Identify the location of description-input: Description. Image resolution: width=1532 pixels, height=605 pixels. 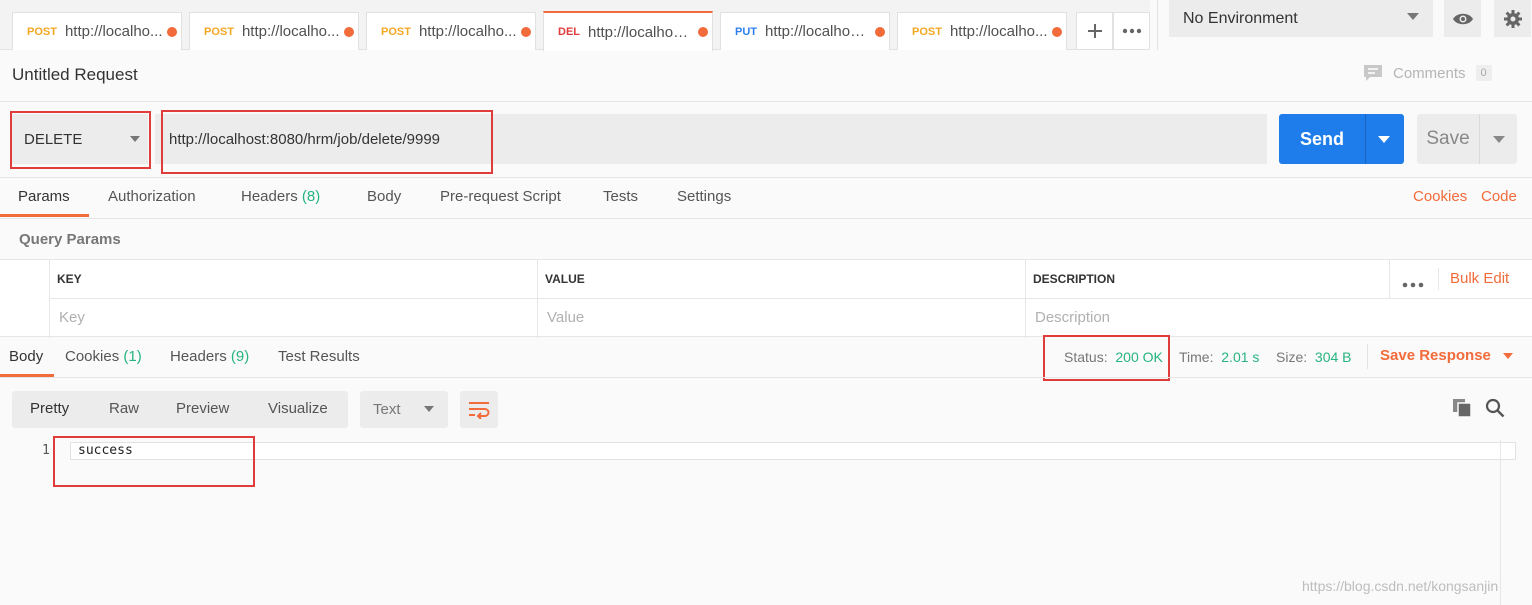
(1072, 317).